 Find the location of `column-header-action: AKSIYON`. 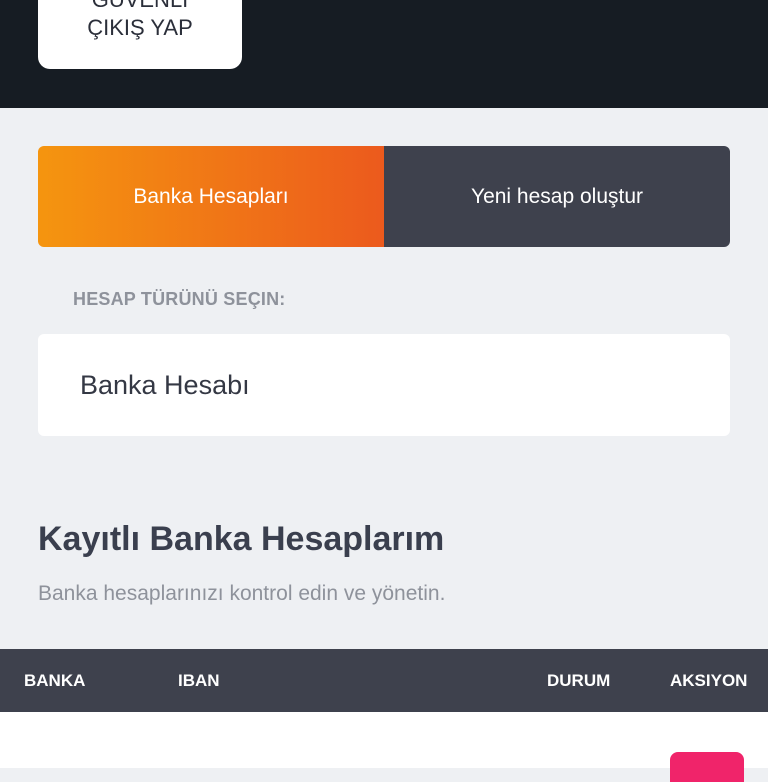

column-header-action: AKSIYON is located at coordinates (709, 680).